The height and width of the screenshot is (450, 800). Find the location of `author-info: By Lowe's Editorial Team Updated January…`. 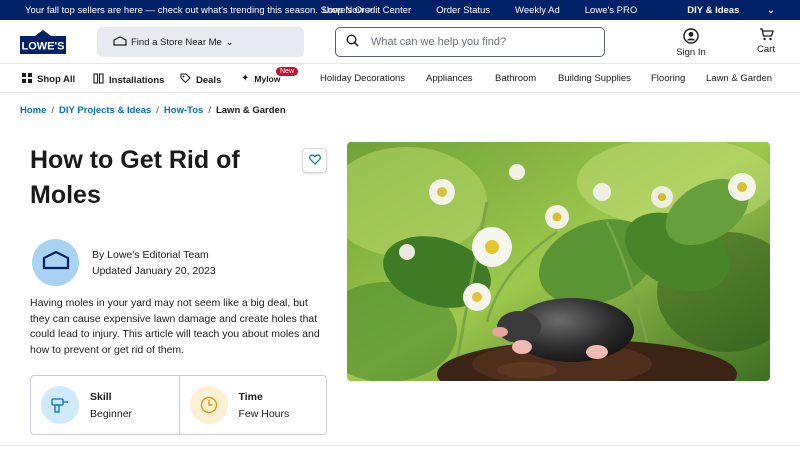

author-info: By Lowe's Editorial Team Updated January… is located at coordinates (154, 263).